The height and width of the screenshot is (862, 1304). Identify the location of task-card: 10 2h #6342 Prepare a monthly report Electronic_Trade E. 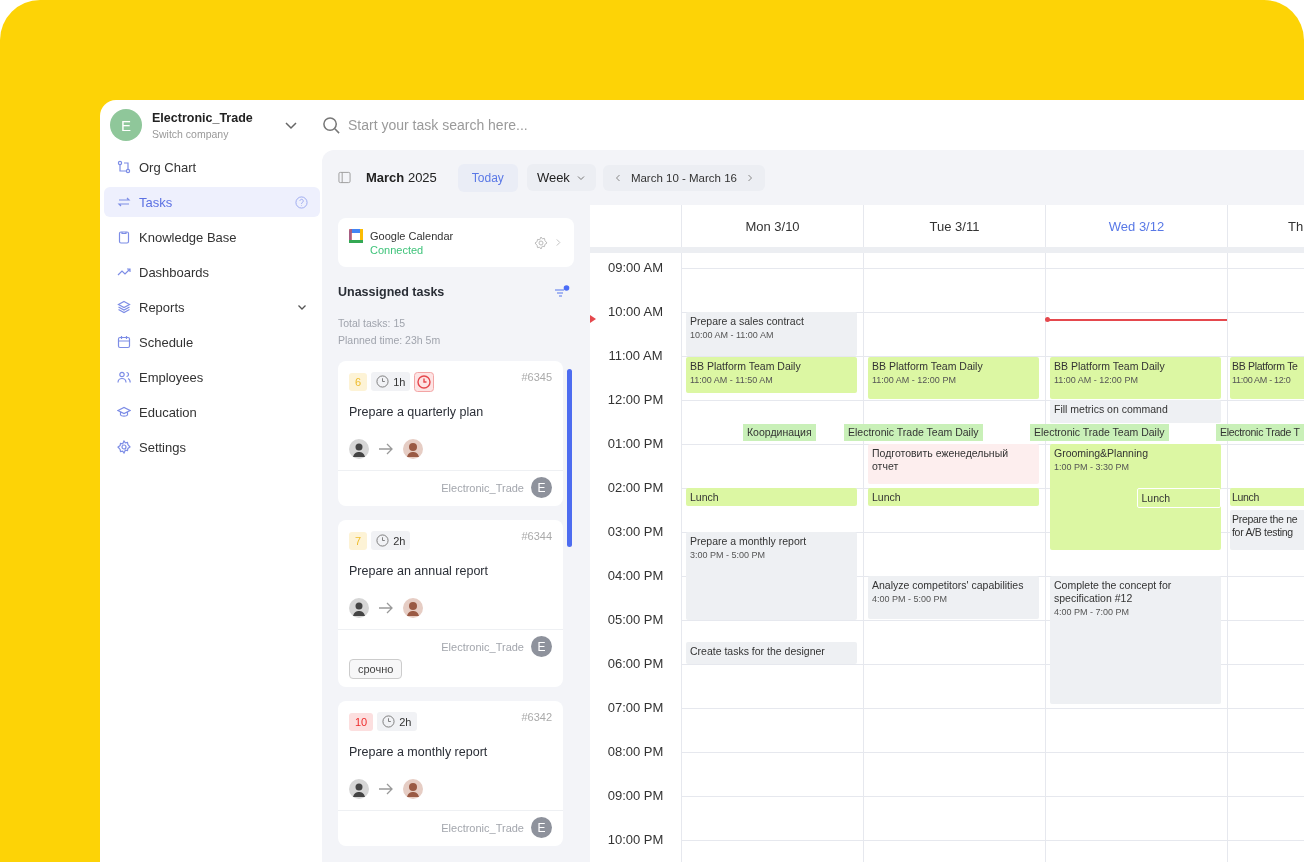
(450, 773).